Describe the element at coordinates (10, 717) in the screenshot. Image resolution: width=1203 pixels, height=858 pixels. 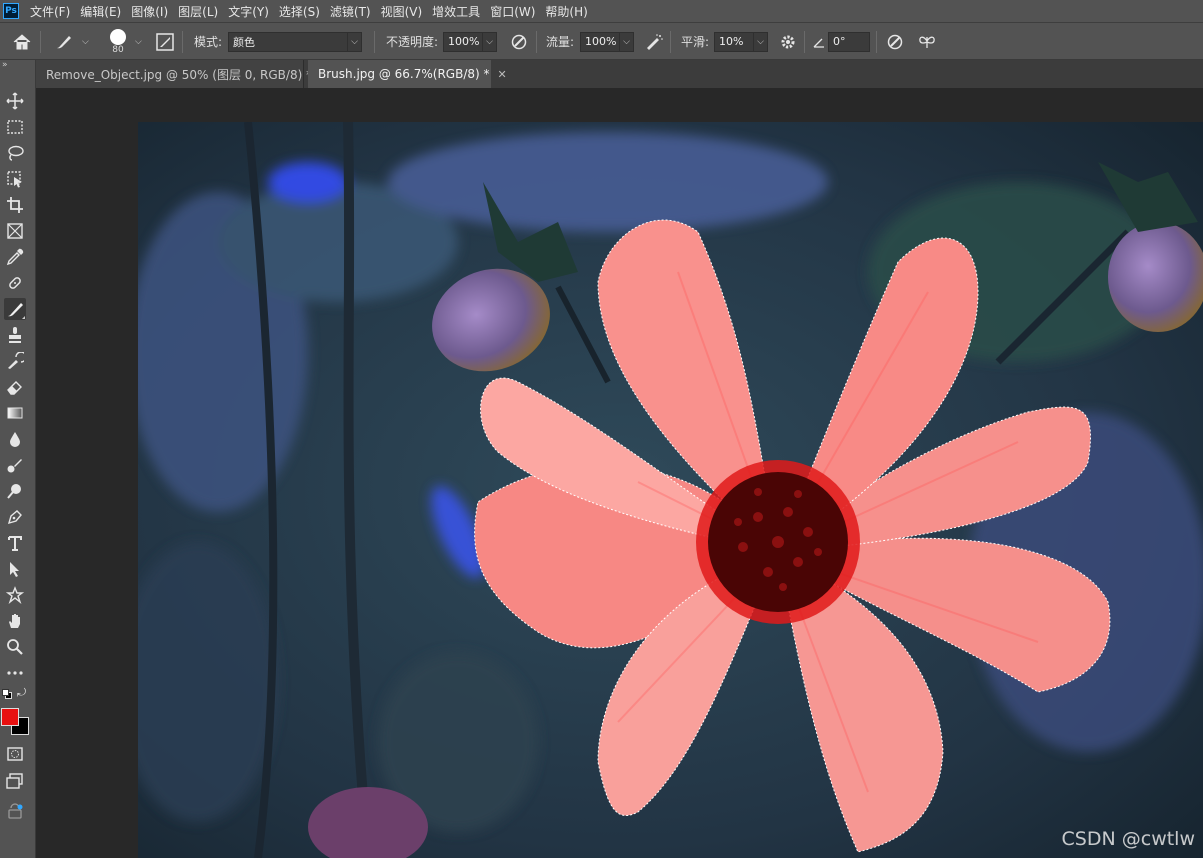
I see `foreground-color-swatch` at that location.